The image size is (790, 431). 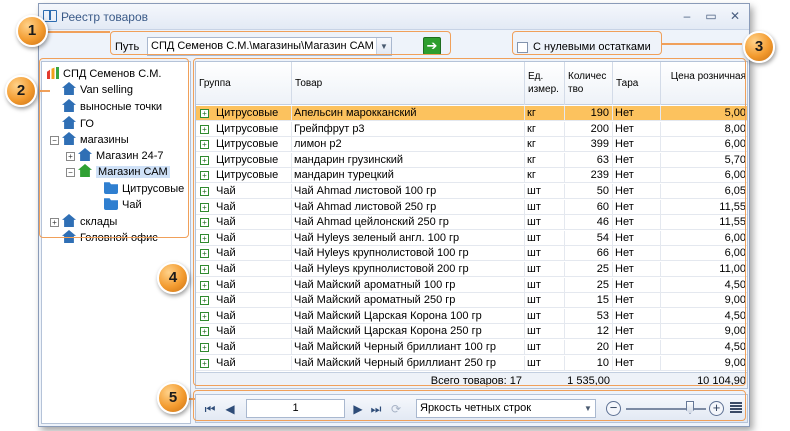 I want to click on callout-1: 1, so click(x=32, y=31).